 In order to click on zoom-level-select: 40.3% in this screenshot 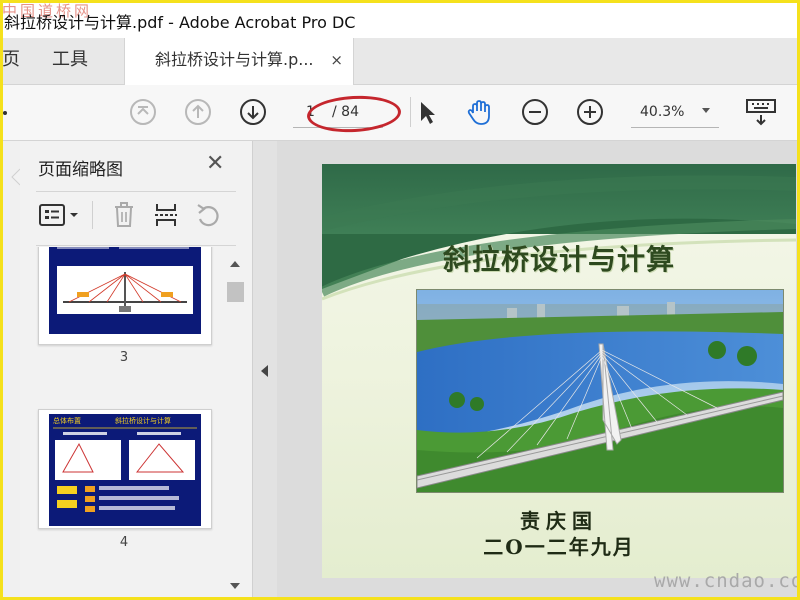, I will do `click(662, 112)`.